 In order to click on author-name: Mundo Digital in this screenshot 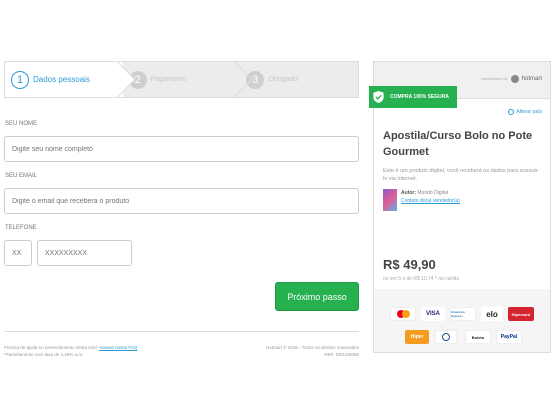, I will do `click(432, 193)`.